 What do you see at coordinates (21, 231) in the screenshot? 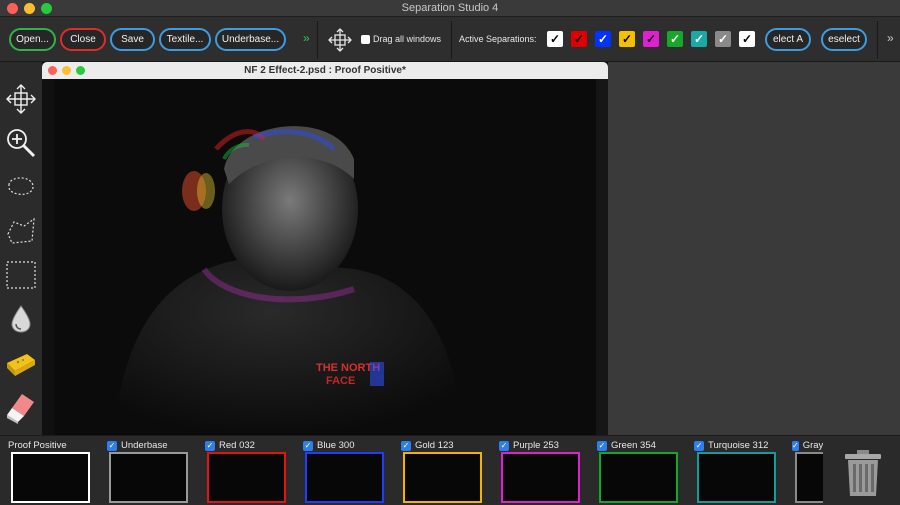
I see `polygon-lasso-icon` at bounding box center [21, 231].